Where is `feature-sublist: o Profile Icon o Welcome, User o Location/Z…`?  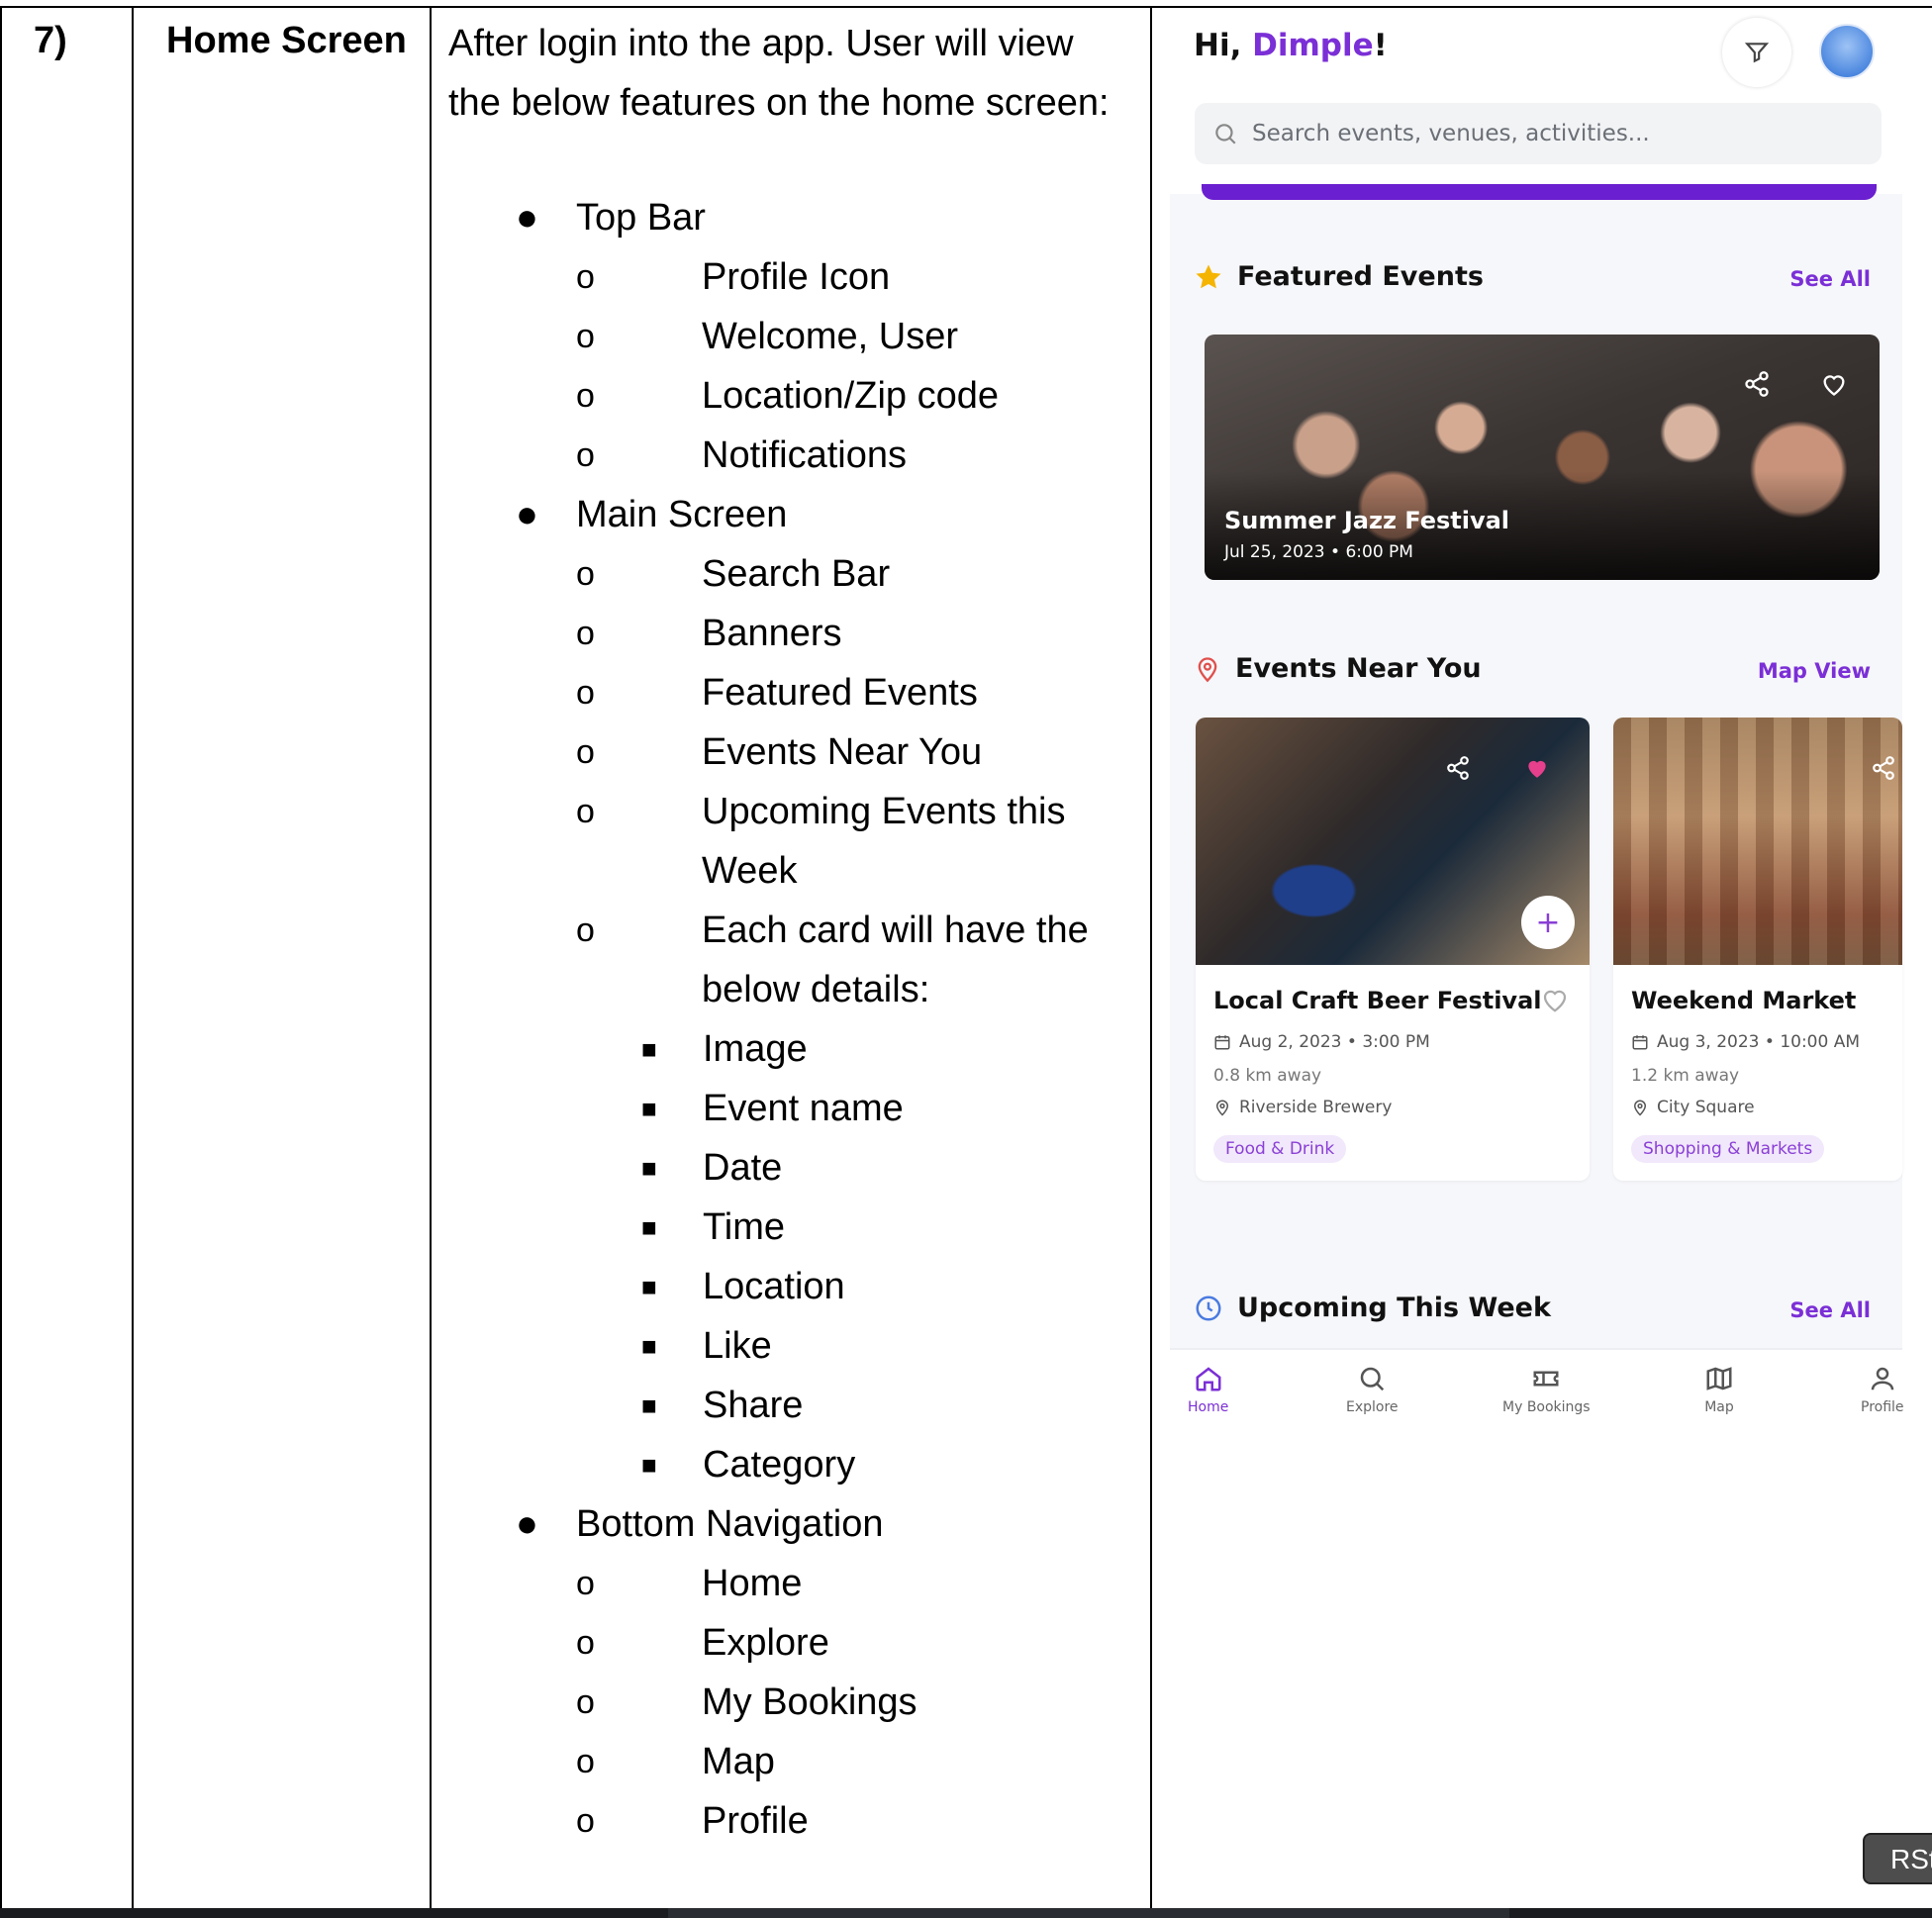 feature-sublist: o Profile Icon o Welcome, User o Location/Z… is located at coordinates (848, 366).